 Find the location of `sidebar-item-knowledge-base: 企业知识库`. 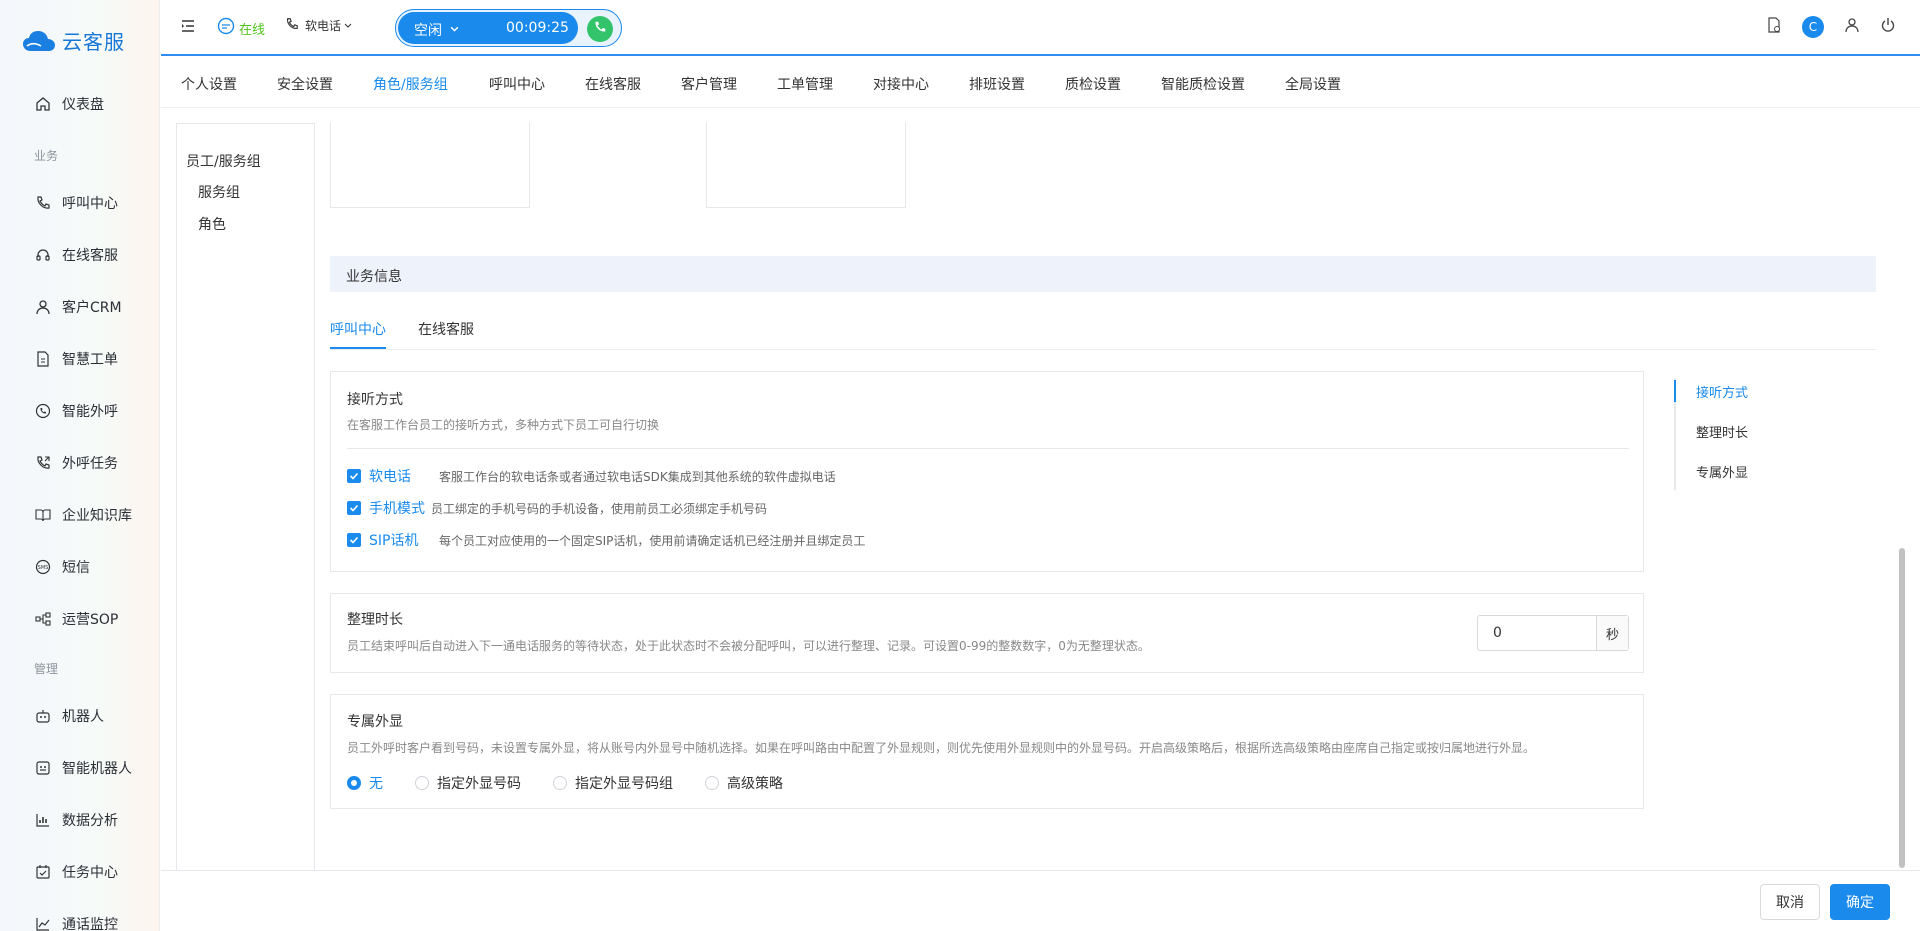

sidebar-item-knowledge-base: 企业知识库 is located at coordinates (79, 515).